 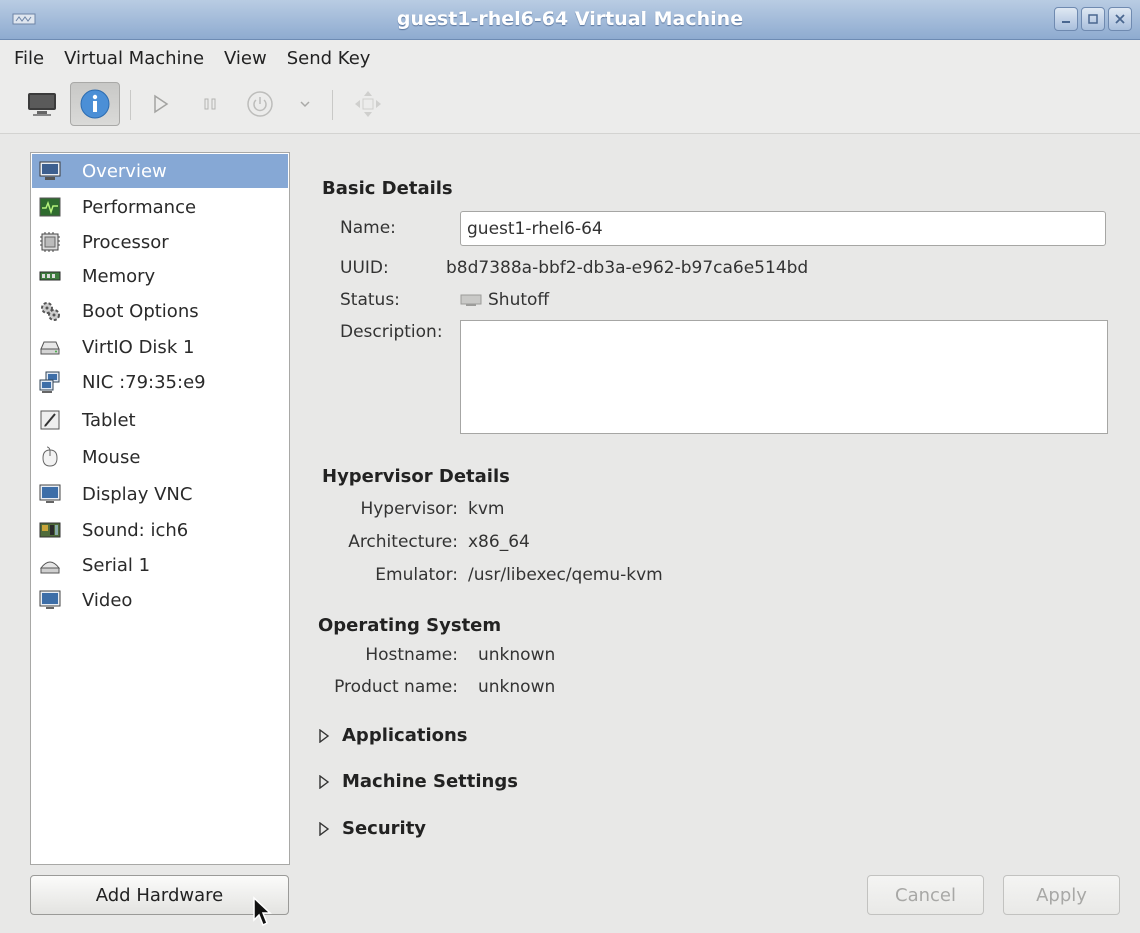 What do you see at coordinates (29, 58) in the screenshot?
I see `menu-file: File` at bounding box center [29, 58].